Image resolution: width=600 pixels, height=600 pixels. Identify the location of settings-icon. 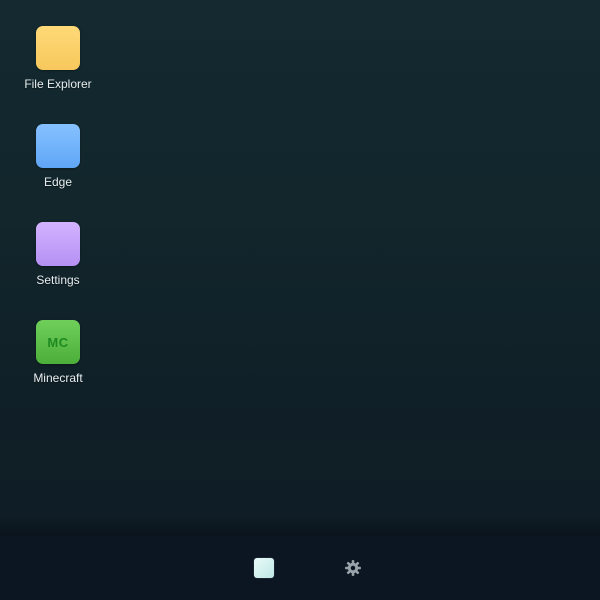
(58, 244).